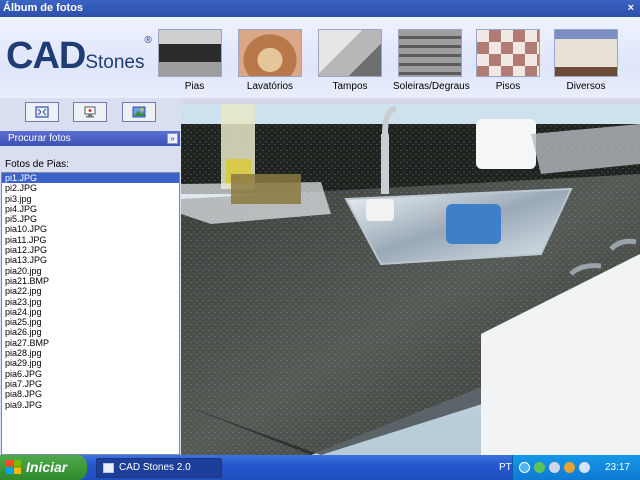 This screenshot has width=640, height=480. I want to click on file-list-item: pia8.JPG, so click(90, 394).